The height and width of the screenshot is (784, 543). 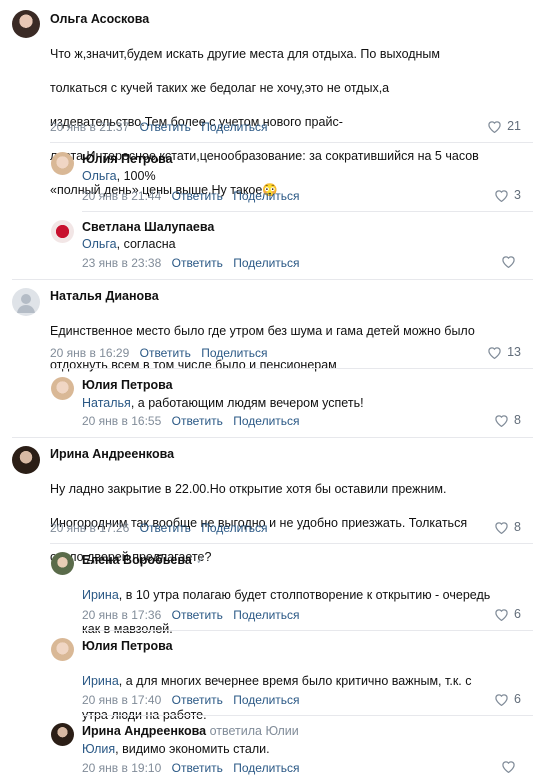 I want to click on replied-to-label: ответила Юлии, so click(x=254, y=731).